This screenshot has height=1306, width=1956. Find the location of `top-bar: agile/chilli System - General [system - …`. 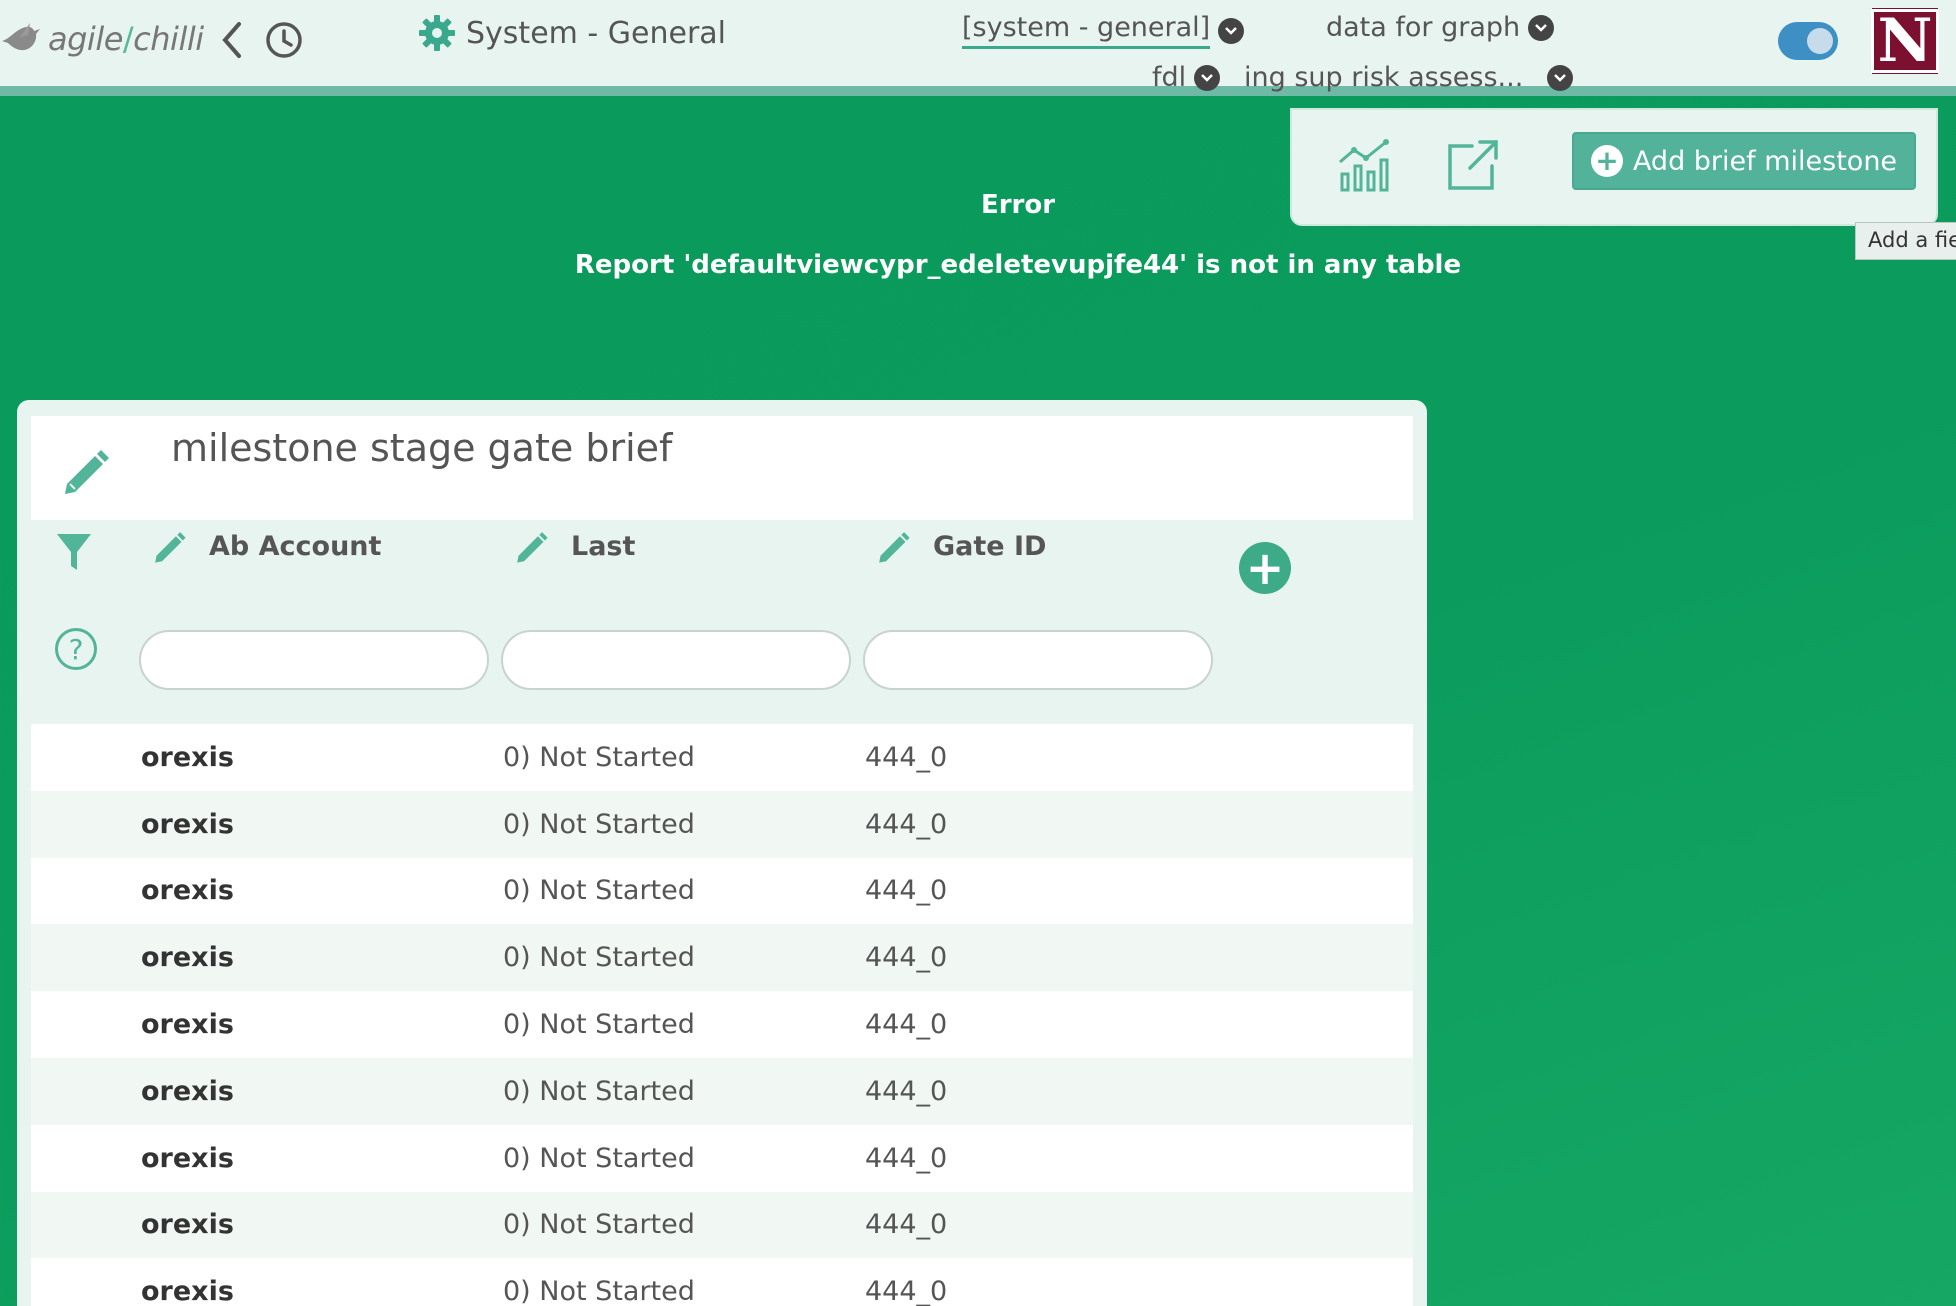

top-bar: agile/chilli System - General [system - … is located at coordinates (978, 48).